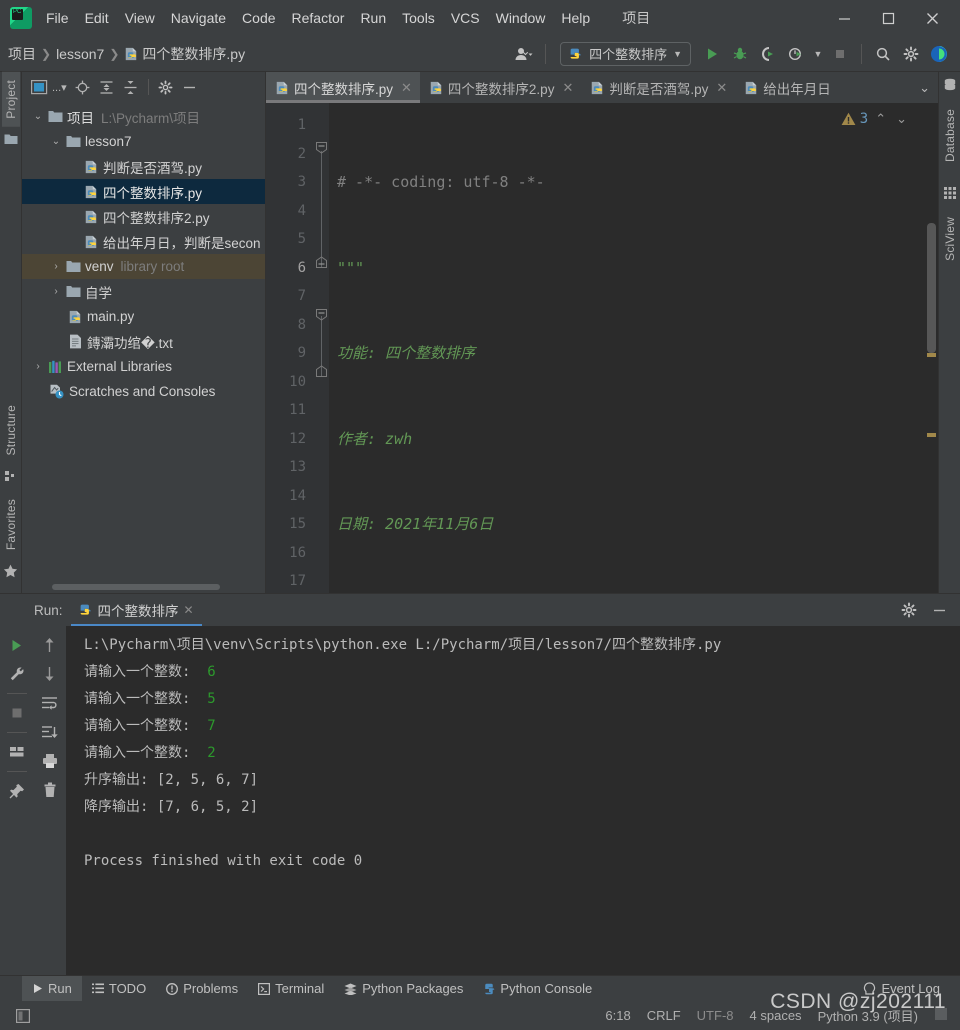  Describe the element at coordinates (521, 18) in the screenshot. I see `menu-window: Window` at that location.